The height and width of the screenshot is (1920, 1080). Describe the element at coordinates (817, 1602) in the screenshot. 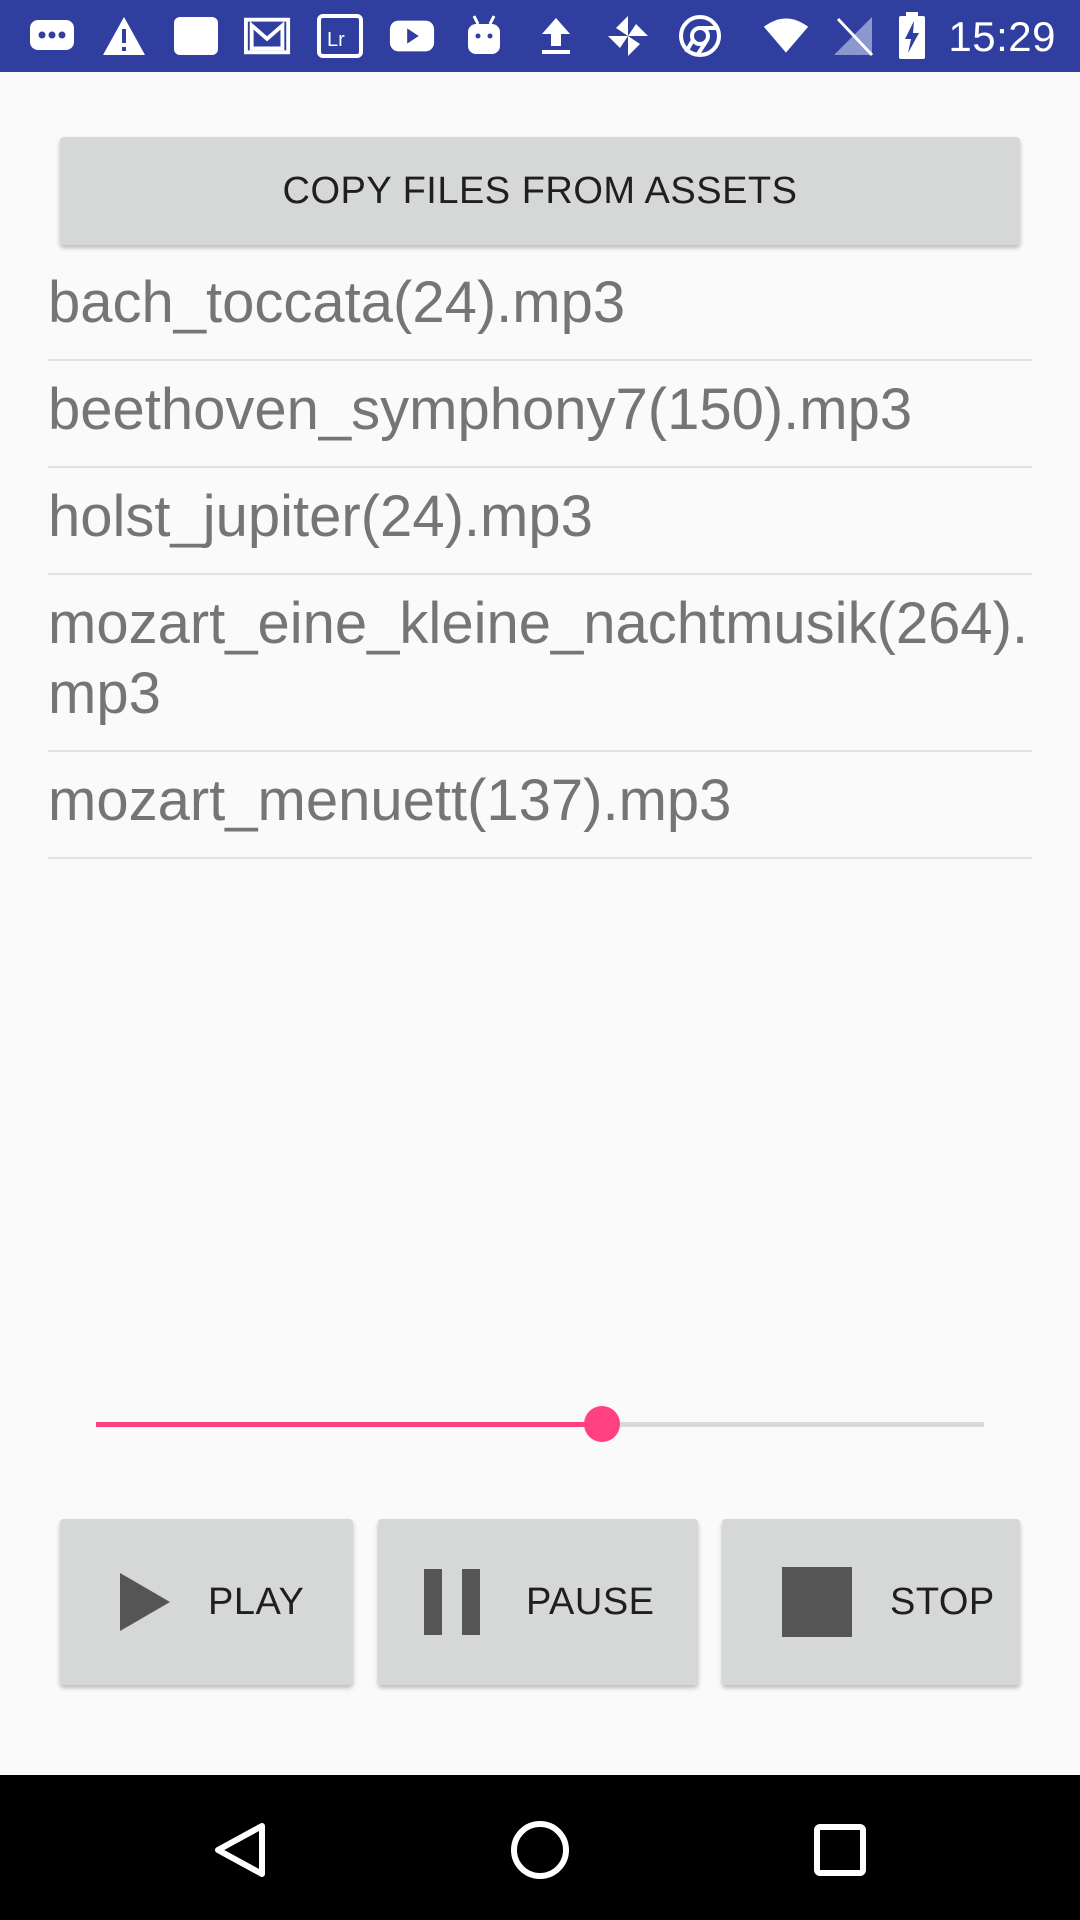

I see `stop-icon` at that location.